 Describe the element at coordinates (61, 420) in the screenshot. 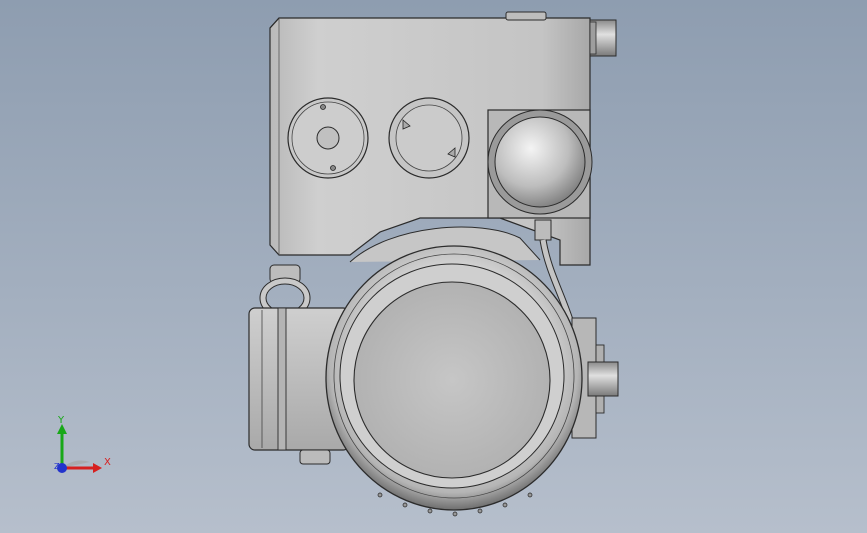

I see `y-axis-label: Y` at that location.